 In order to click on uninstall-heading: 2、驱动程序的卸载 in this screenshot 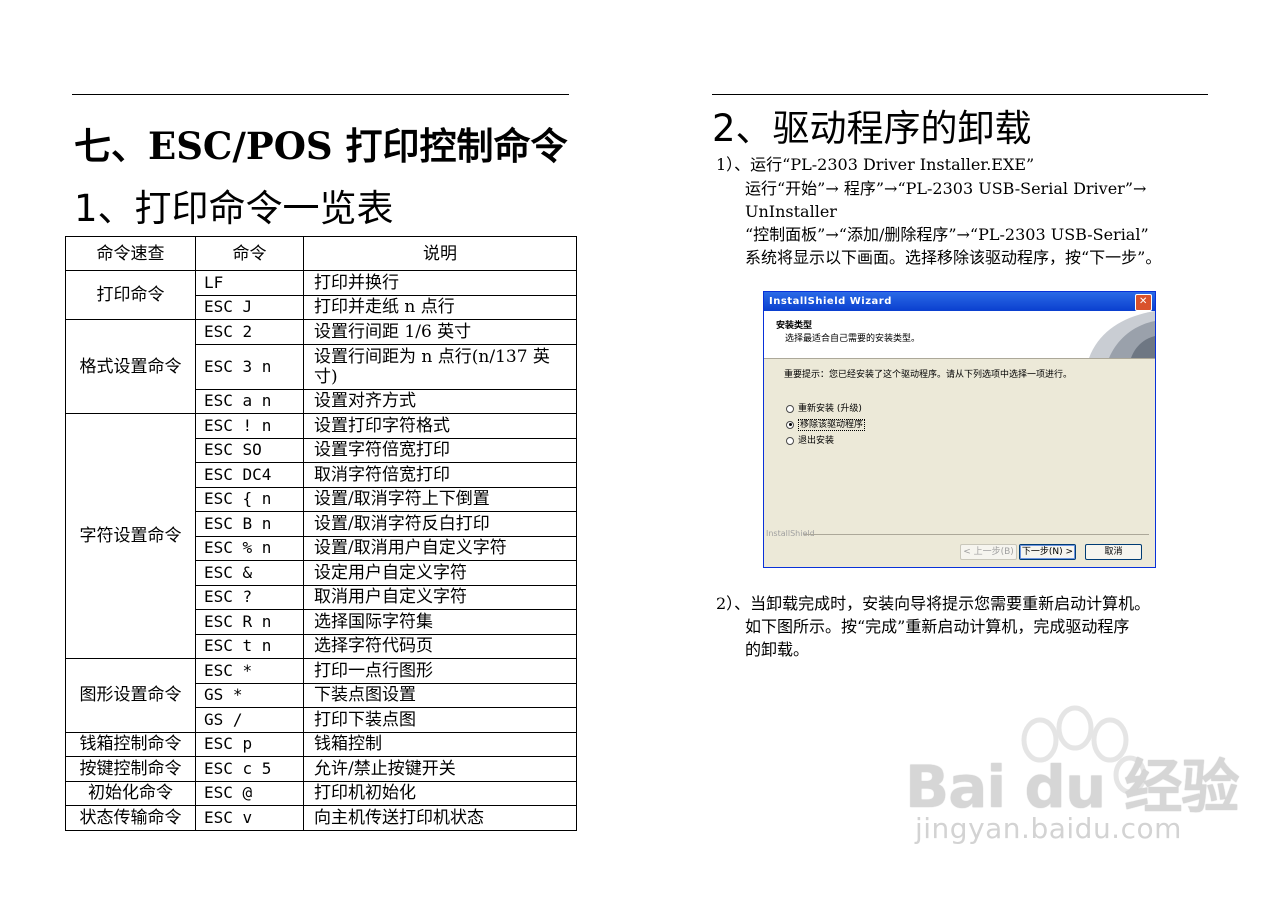, I will do `click(872, 128)`.